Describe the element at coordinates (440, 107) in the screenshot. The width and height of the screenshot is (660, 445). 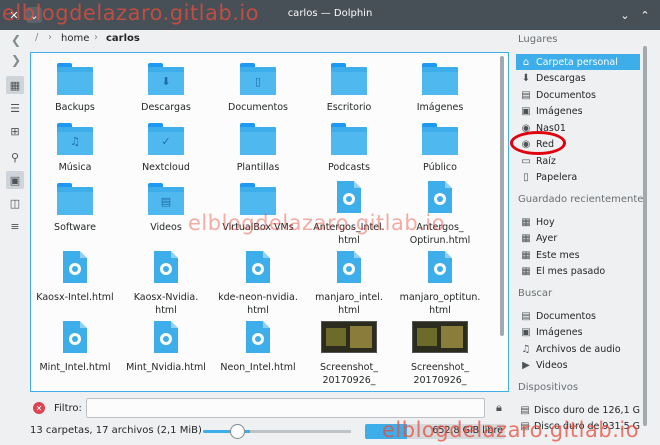
I see `file-label: Imágenes` at that location.